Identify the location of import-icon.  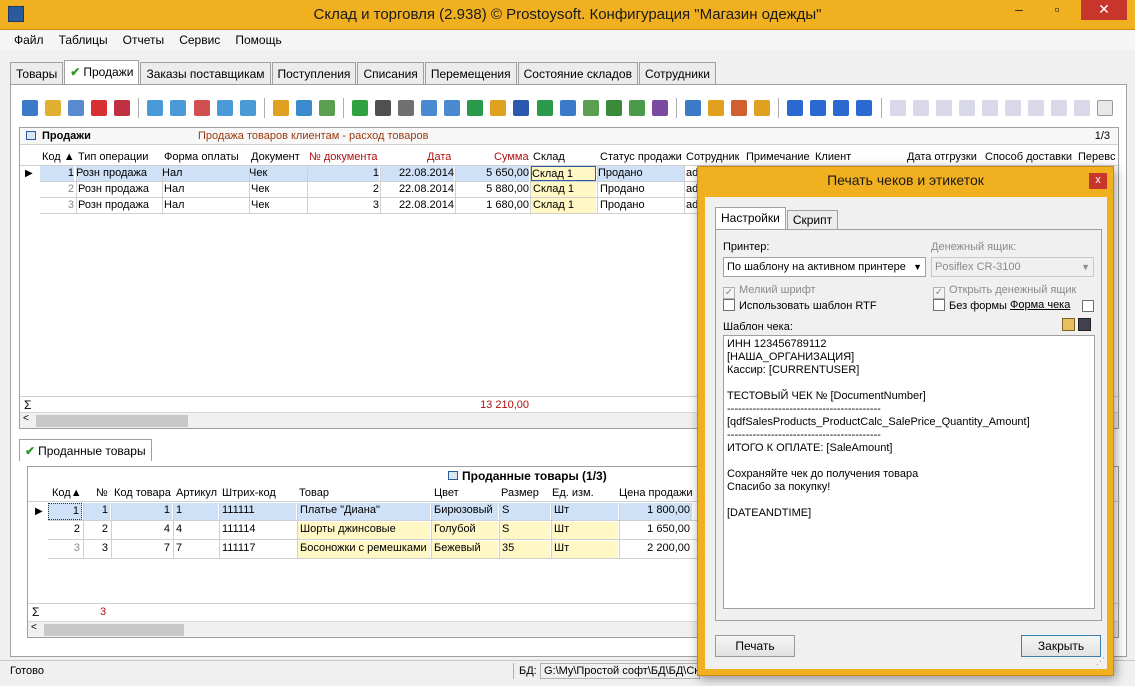
(567, 108).